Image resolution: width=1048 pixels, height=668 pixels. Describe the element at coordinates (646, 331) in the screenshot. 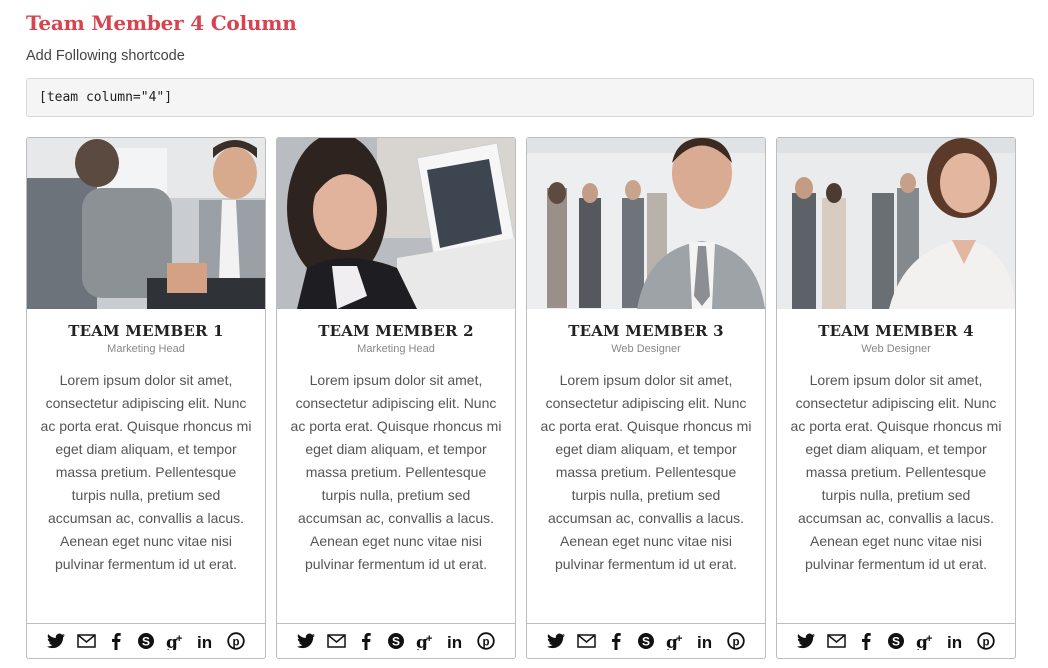

I see `member-name: TEAM MEMBER 3` at that location.